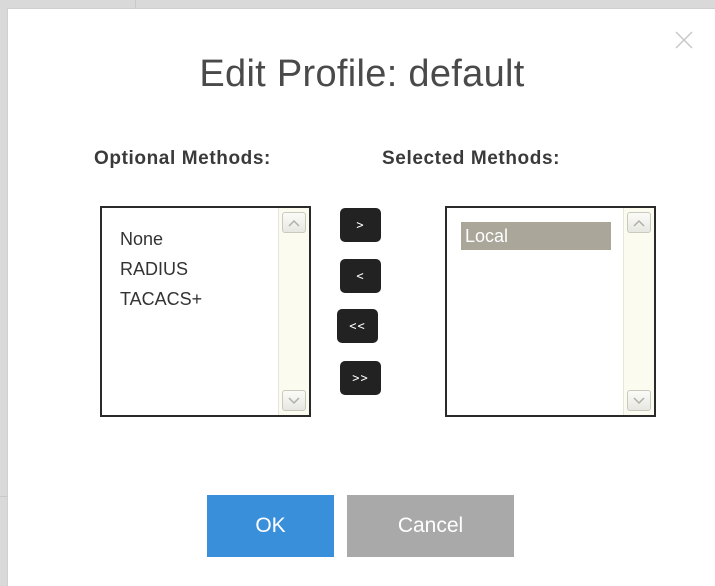 The height and width of the screenshot is (586, 715). What do you see at coordinates (362, 74) in the screenshot?
I see `dialog-title: Edit Profile: default` at bounding box center [362, 74].